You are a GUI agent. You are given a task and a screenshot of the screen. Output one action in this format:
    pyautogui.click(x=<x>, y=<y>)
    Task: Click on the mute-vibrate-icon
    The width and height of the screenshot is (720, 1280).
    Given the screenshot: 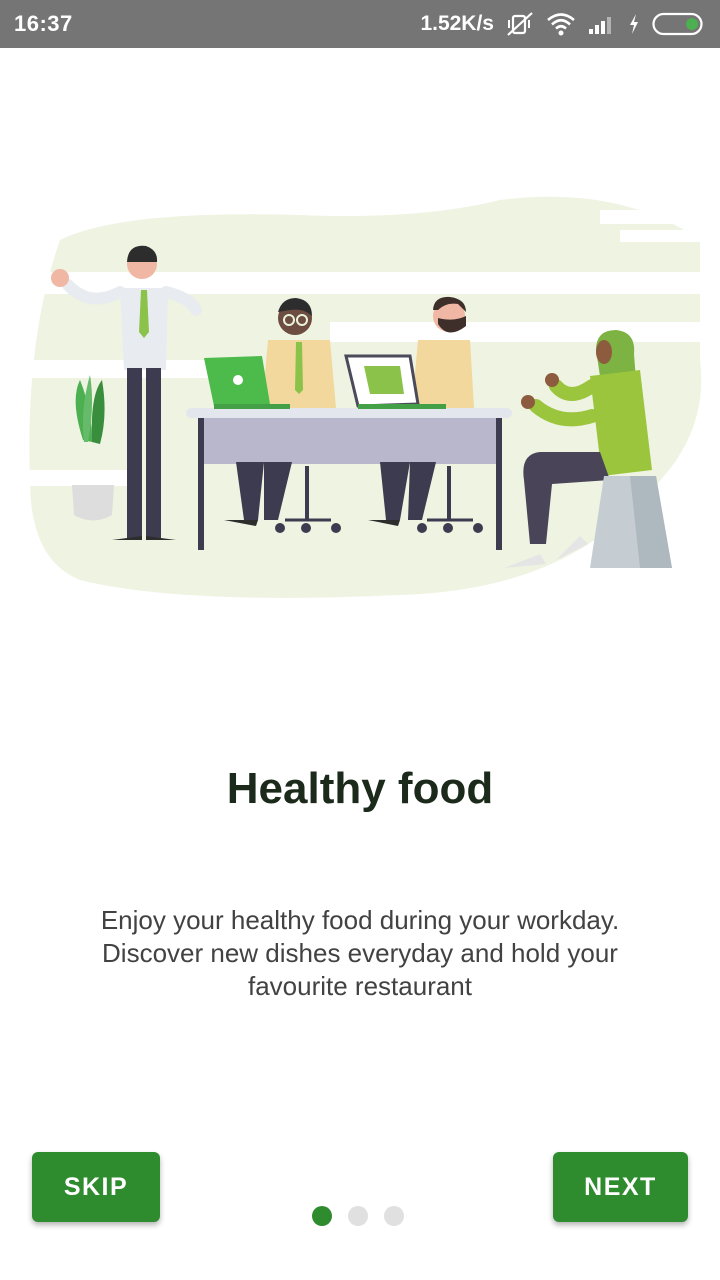 What is the action you would take?
    pyautogui.click(x=520, y=24)
    